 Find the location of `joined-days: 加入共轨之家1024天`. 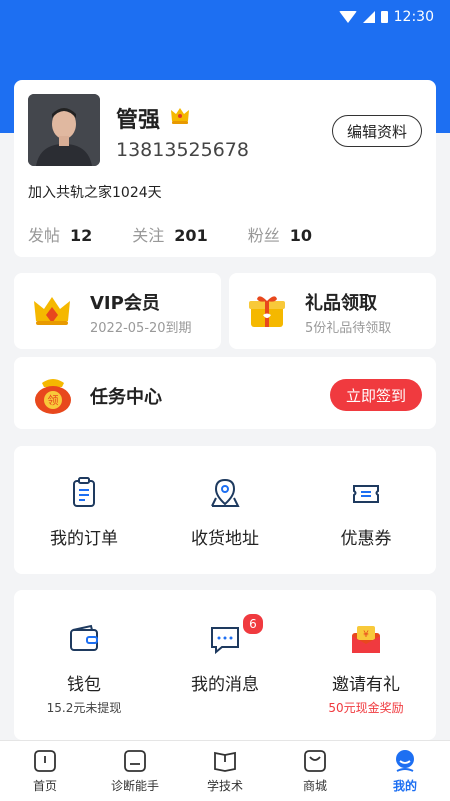

joined-days: 加入共轨之家1024天 is located at coordinates (95, 193).